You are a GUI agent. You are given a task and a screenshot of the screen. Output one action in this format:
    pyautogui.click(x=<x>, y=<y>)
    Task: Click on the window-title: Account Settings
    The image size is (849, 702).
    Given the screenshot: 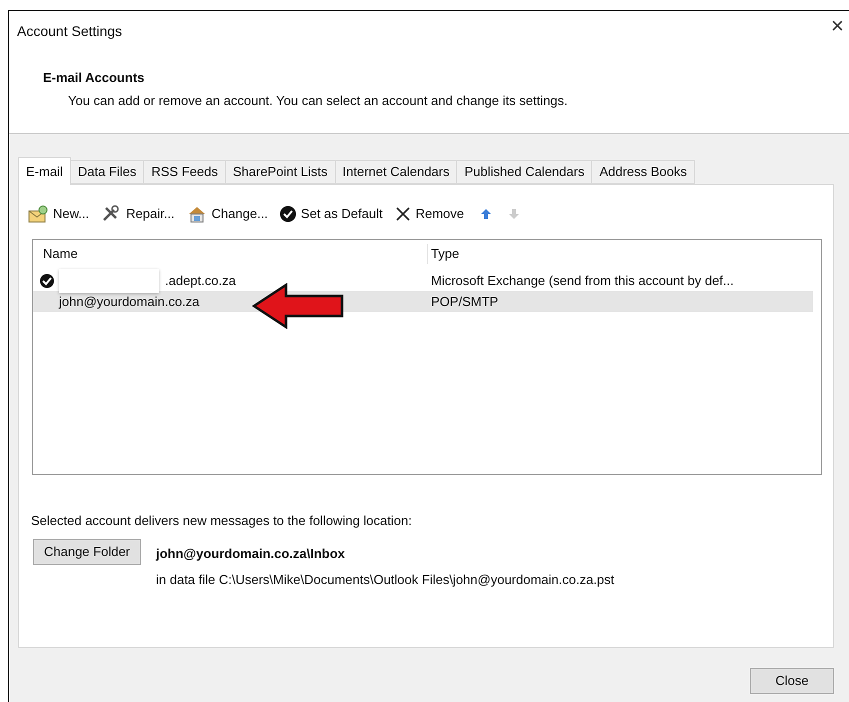 What is the action you would take?
    pyautogui.click(x=69, y=31)
    